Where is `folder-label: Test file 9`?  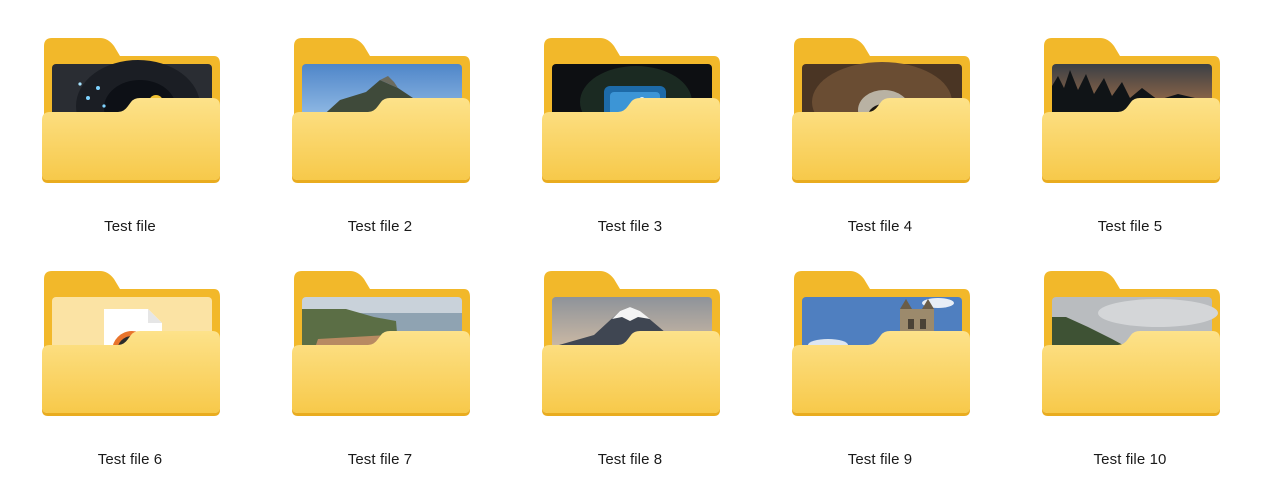 folder-label: Test file 9 is located at coordinates (880, 459).